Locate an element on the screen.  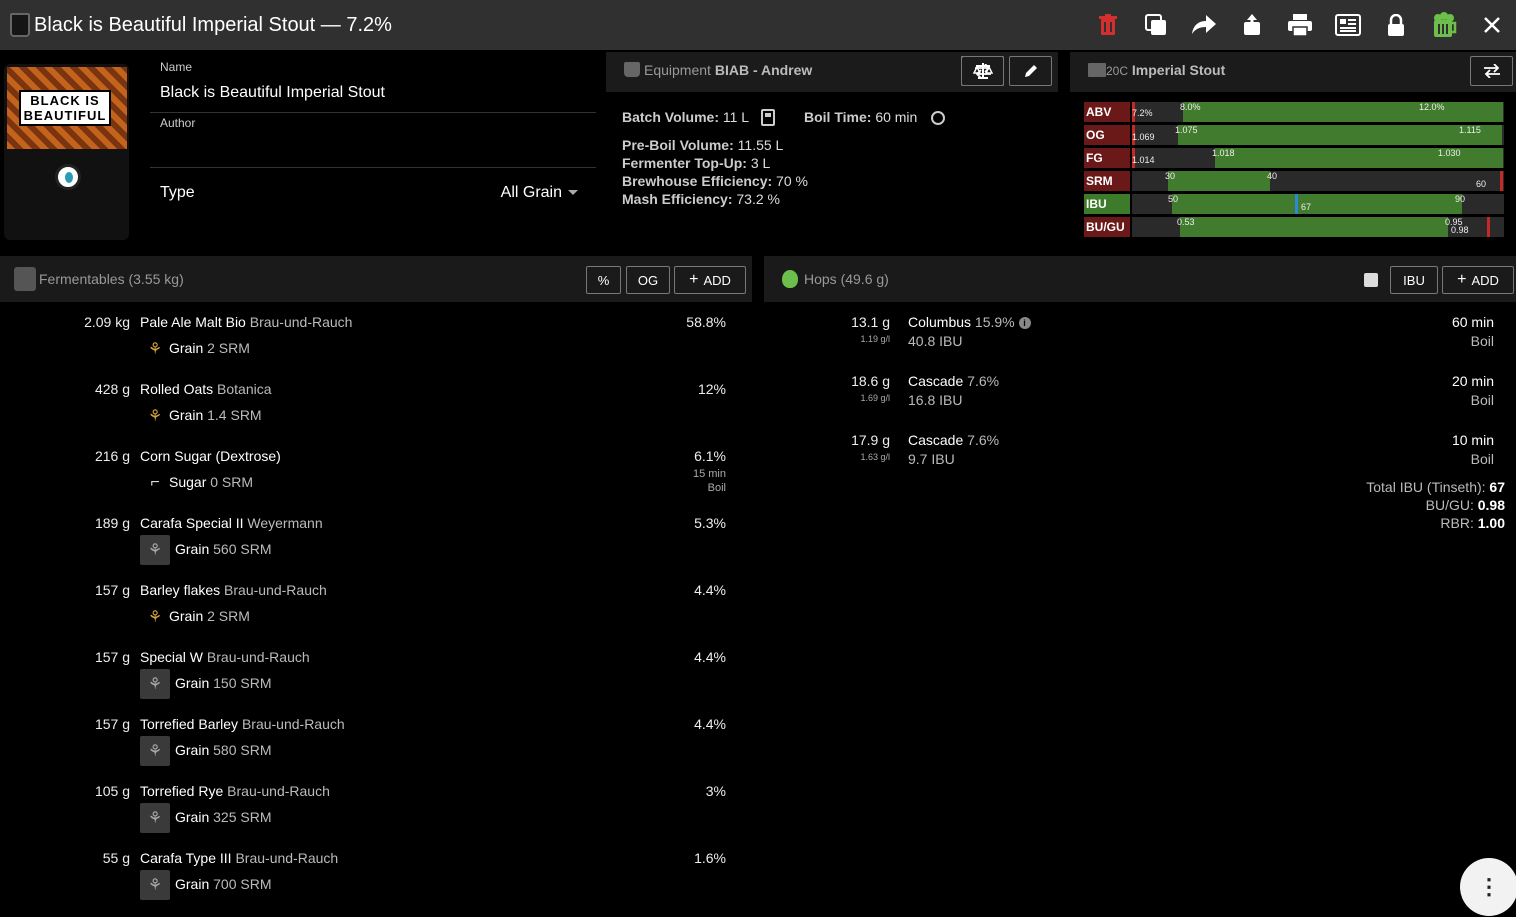
fermentable-color: 150 SRM is located at coordinates (242, 683).